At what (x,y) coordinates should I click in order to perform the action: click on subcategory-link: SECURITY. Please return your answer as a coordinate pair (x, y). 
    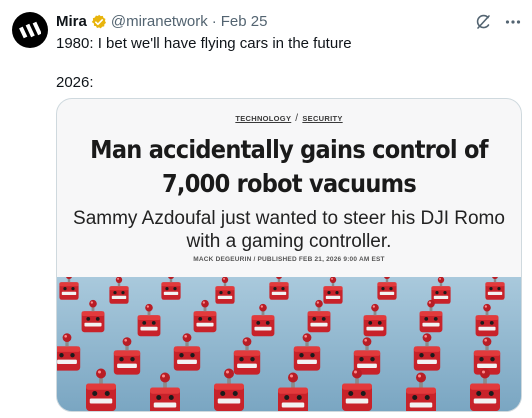
    Looking at the image, I should click on (322, 118).